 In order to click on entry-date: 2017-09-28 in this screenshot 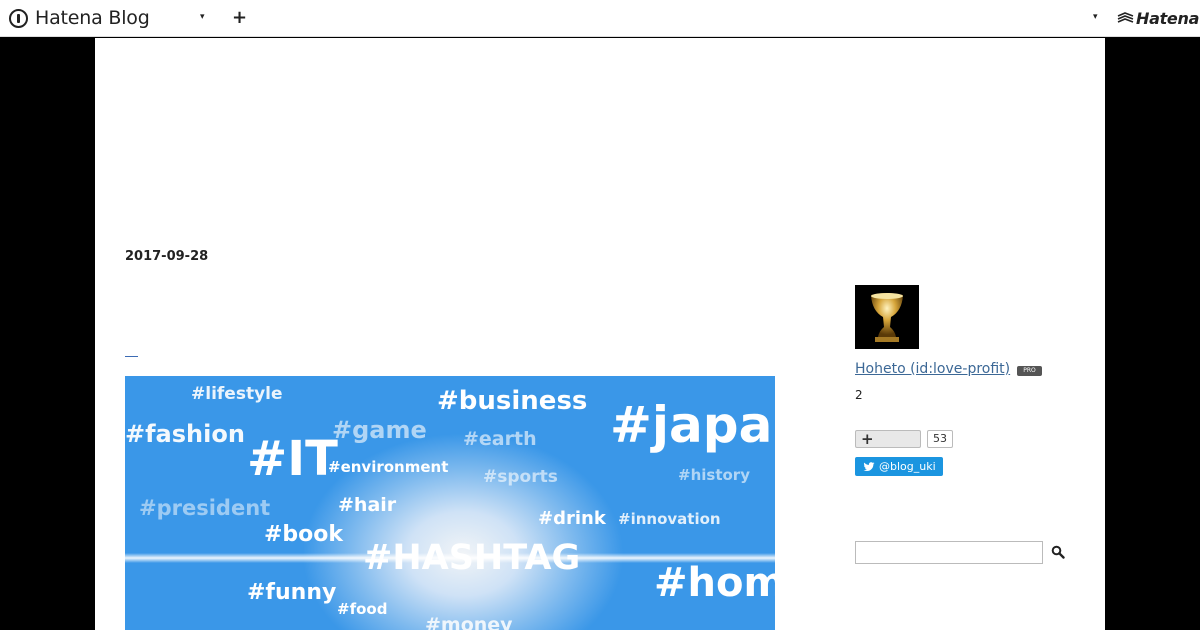, I will do `click(166, 256)`.